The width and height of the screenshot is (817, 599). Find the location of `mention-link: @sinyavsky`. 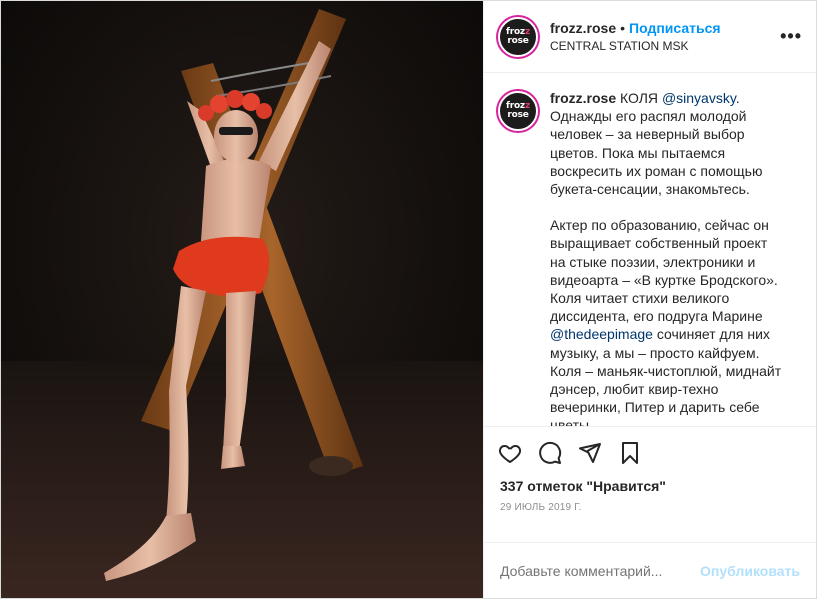

mention-link: @sinyavsky is located at coordinates (699, 98).